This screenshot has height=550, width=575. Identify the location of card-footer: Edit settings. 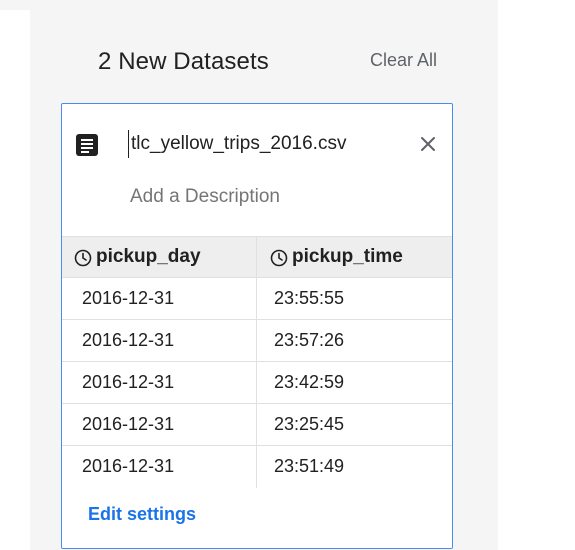
(257, 518).